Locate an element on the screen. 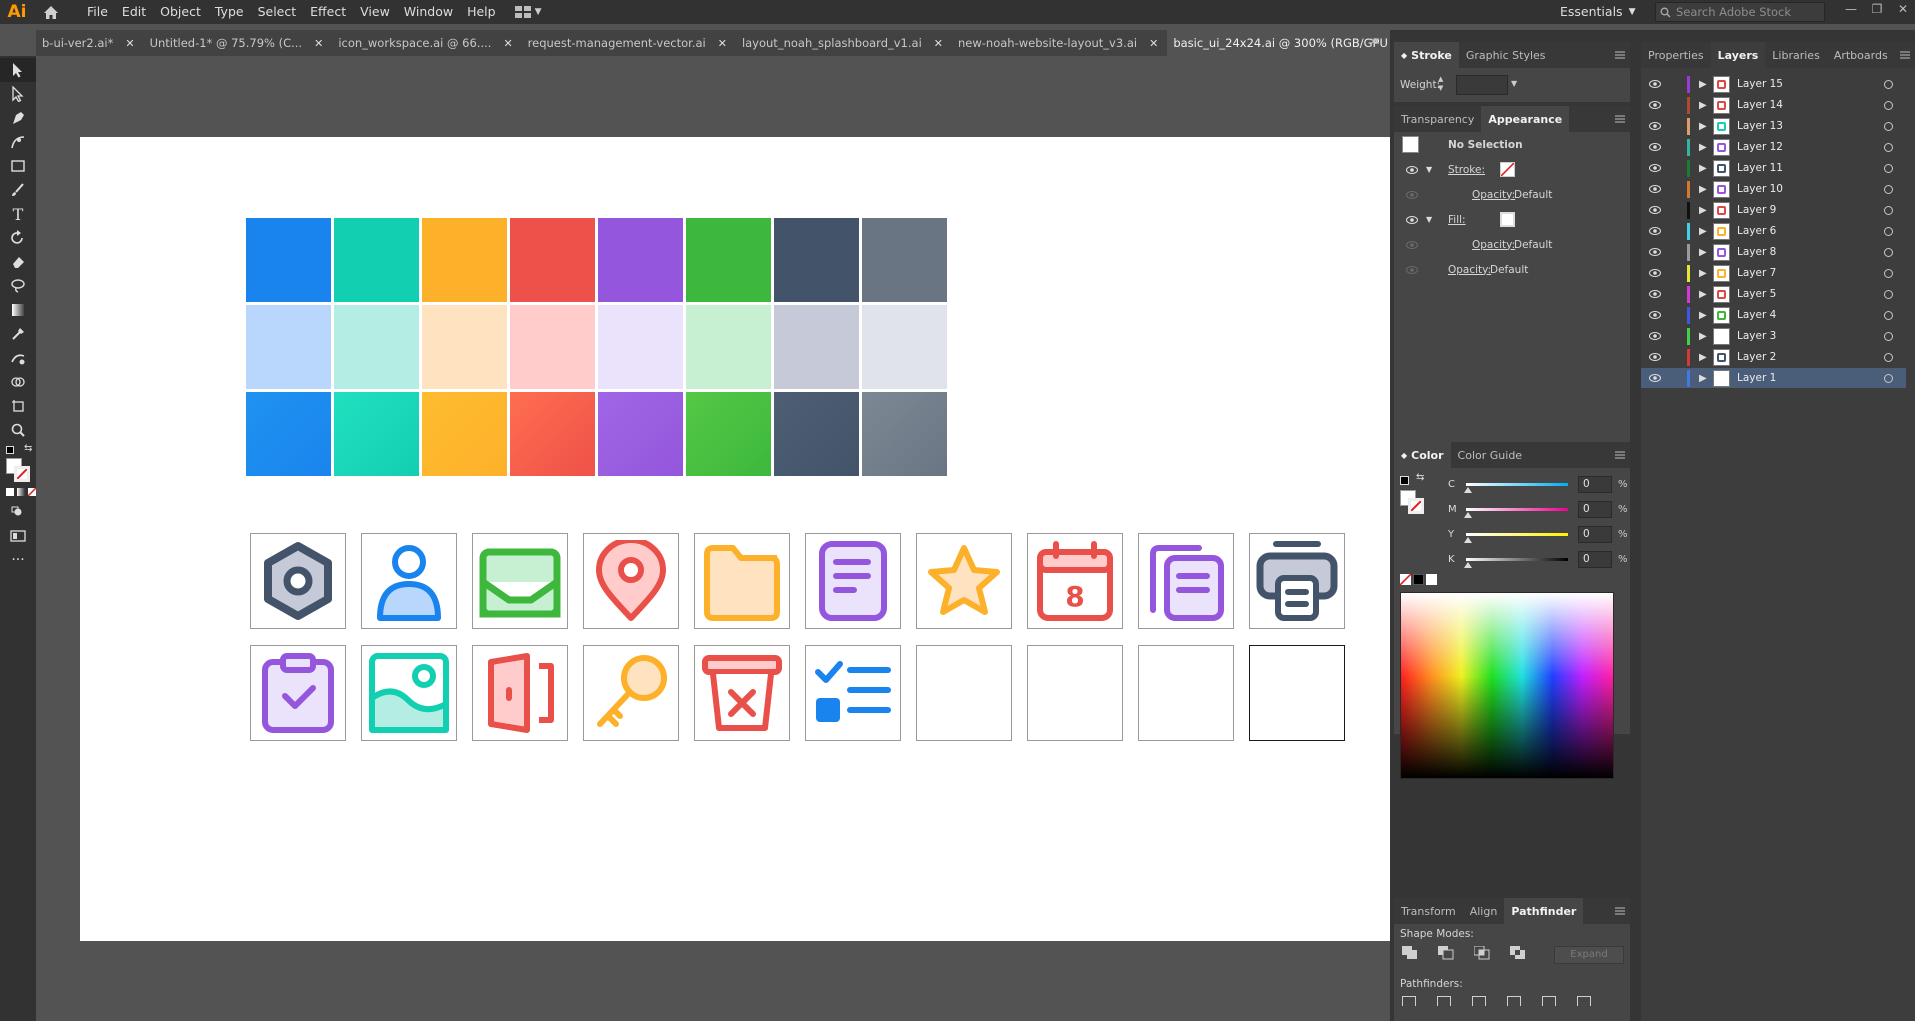  slider-m: M 0% is located at coordinates (1512, 511).